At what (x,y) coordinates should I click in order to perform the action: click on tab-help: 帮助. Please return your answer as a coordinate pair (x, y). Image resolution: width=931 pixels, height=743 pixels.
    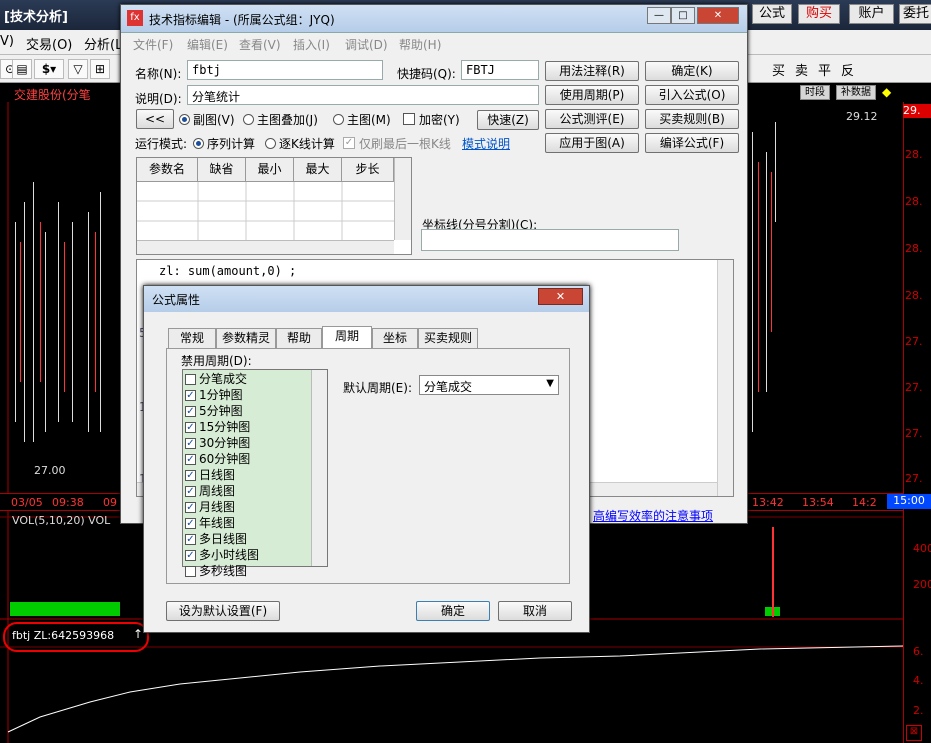
    Looking at the image, I should click on (299, 338).